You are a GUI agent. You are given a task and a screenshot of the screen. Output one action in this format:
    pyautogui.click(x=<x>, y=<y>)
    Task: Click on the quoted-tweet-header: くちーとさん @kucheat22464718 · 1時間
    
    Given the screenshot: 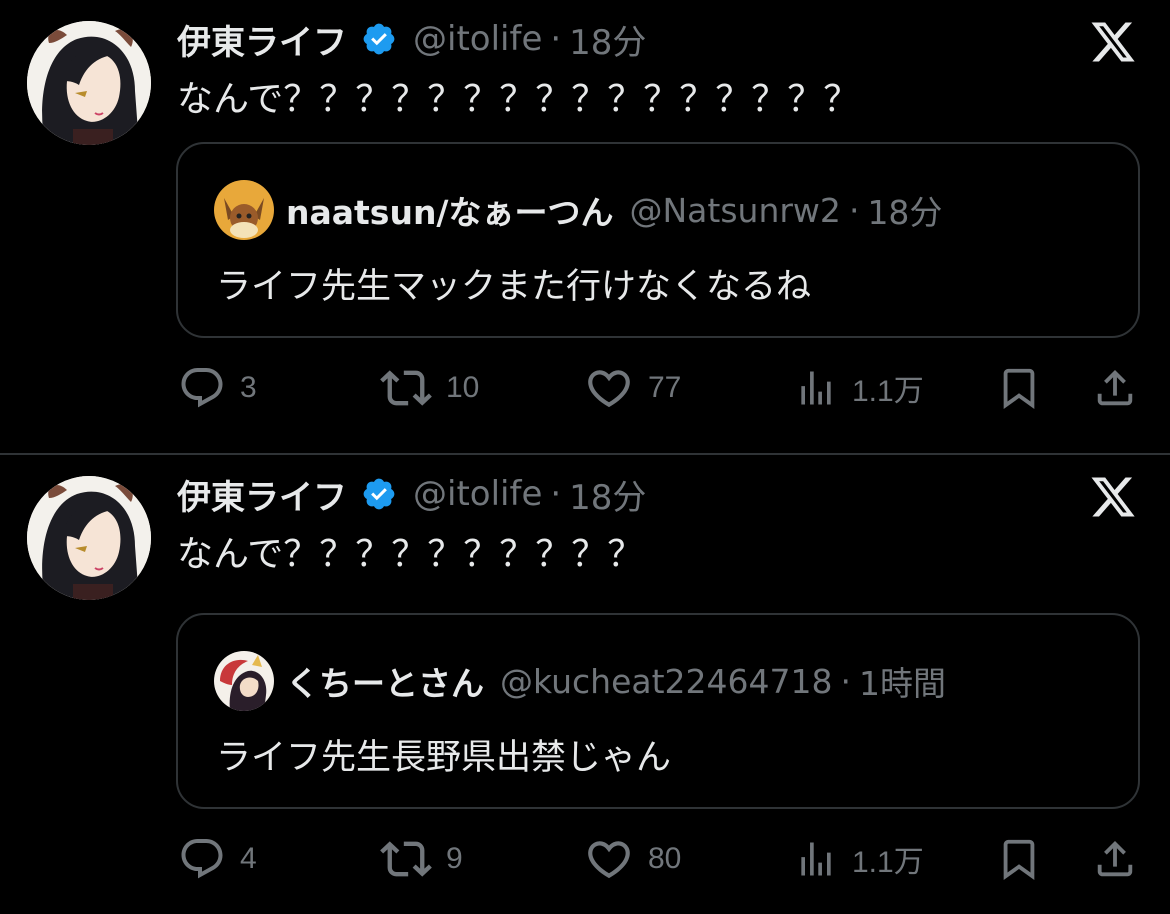 What is the action you would take?
    pyautogui.click(x=616, y=681)
    